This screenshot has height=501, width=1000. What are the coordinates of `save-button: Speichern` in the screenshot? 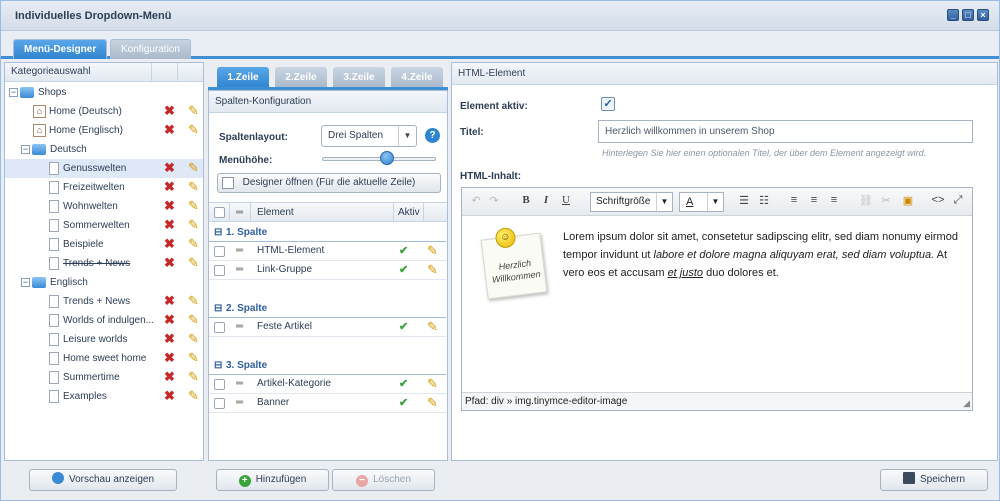 It's located at (934, 480).